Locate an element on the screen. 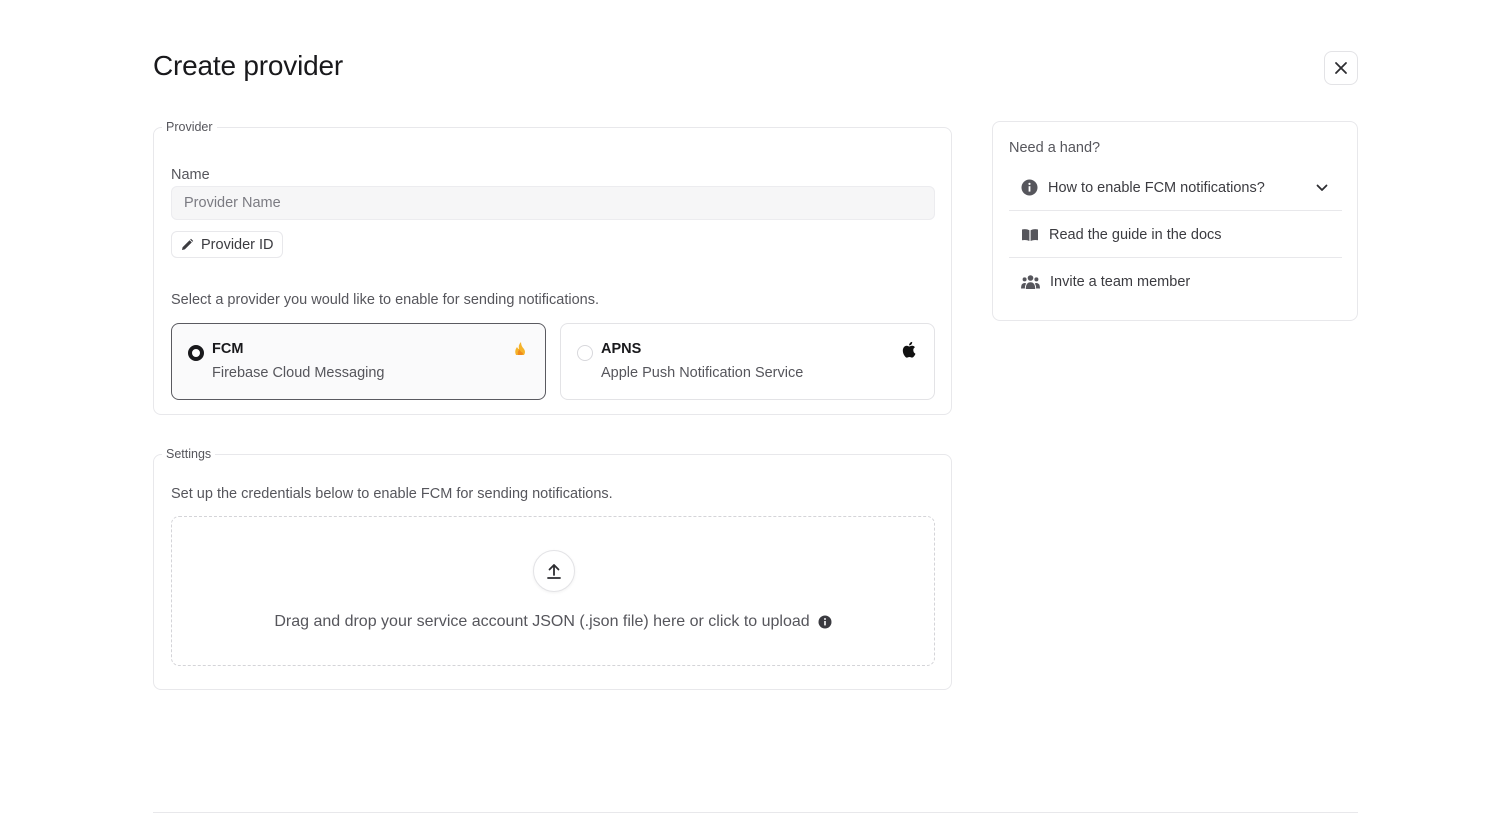 This screenshot has height=814, width=1512. team-icon is located at coordinates (1030, 282).